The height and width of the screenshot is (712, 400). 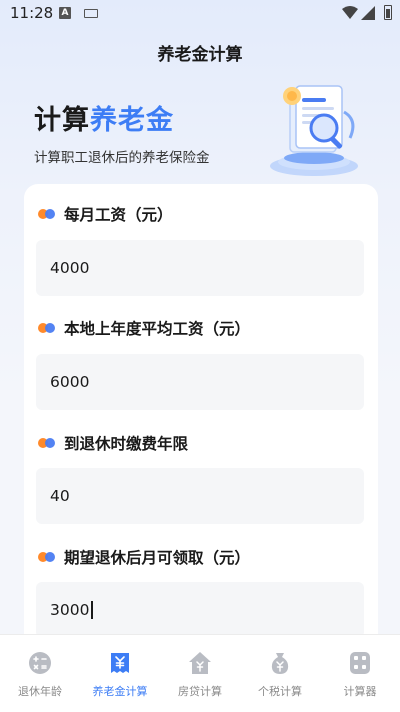 What do you see at coordinates (120, 663) in the screenshot?
I see `receipt-yuan-icon` at bounding box center [120, 663].